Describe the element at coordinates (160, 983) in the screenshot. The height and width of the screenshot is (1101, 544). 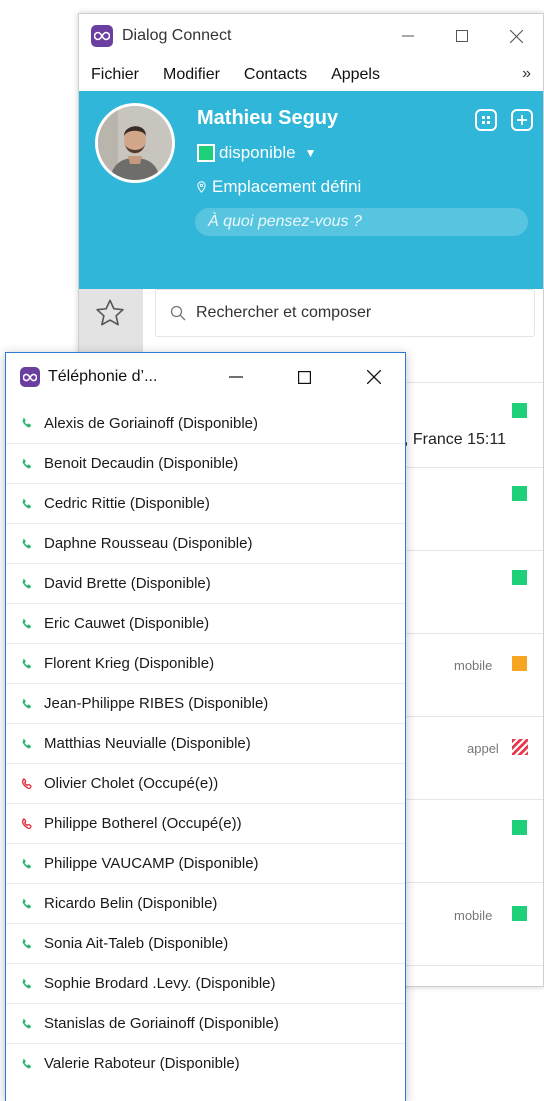
I see `contact-name: Sophie Brodard .Levy. (Disponible)` at that location.